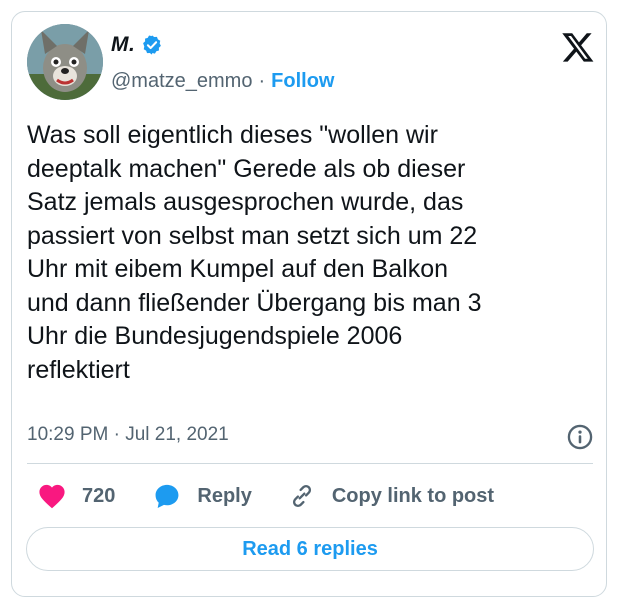 Image resolution: width=620 pixels, height=610 pixels. Describe the element at coordinates (266, 496) in the screenshot. I see `action-bar: 720 Reply Copy link to post` at that location.